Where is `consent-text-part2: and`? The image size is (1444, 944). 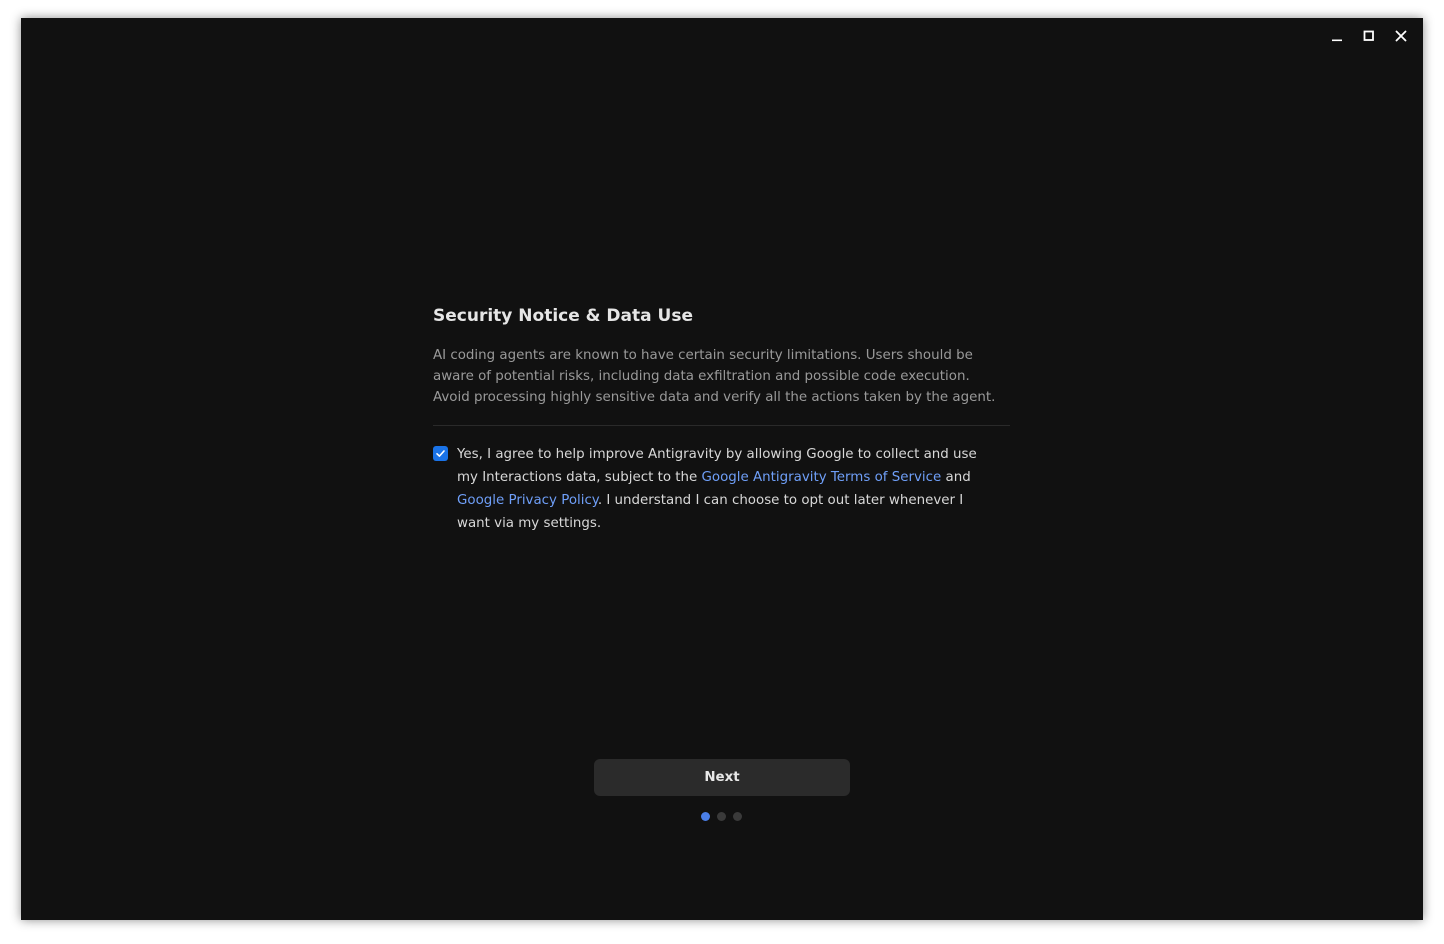 consent-text-part2: and is located at coordinates (956, 477).